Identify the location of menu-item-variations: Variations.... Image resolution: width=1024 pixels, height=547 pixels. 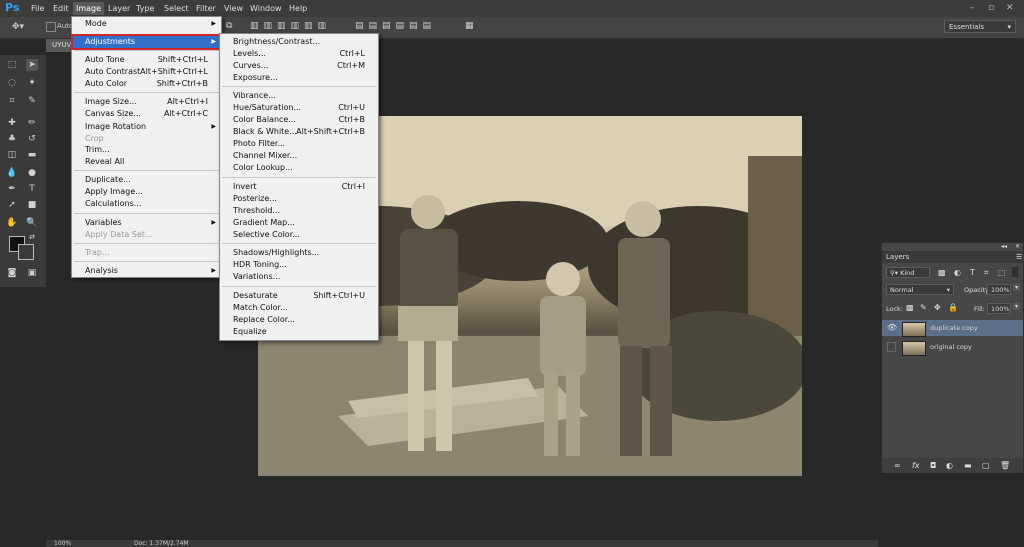
(299, 277).